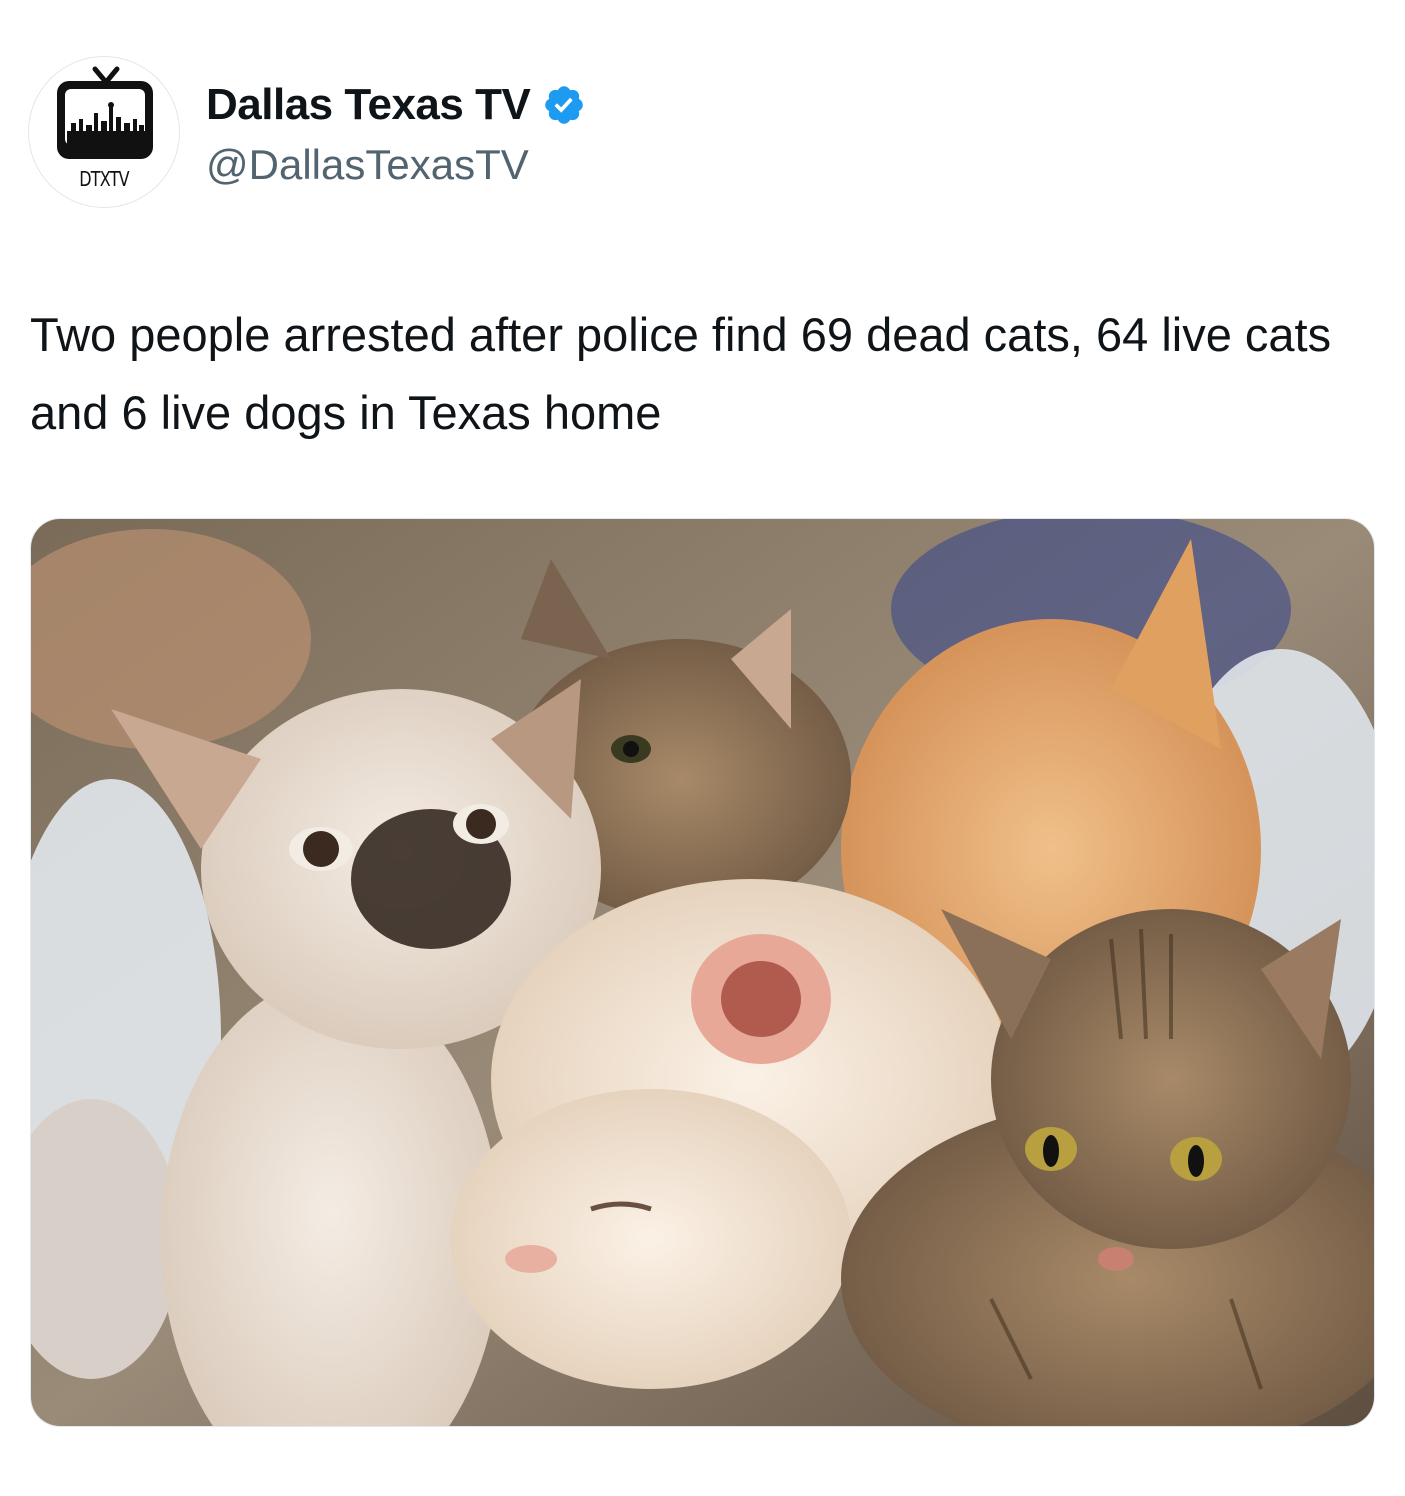  Describe the element at coordinates (564, 105) in the screenshot. I see `verified-badge-icon` at that location.